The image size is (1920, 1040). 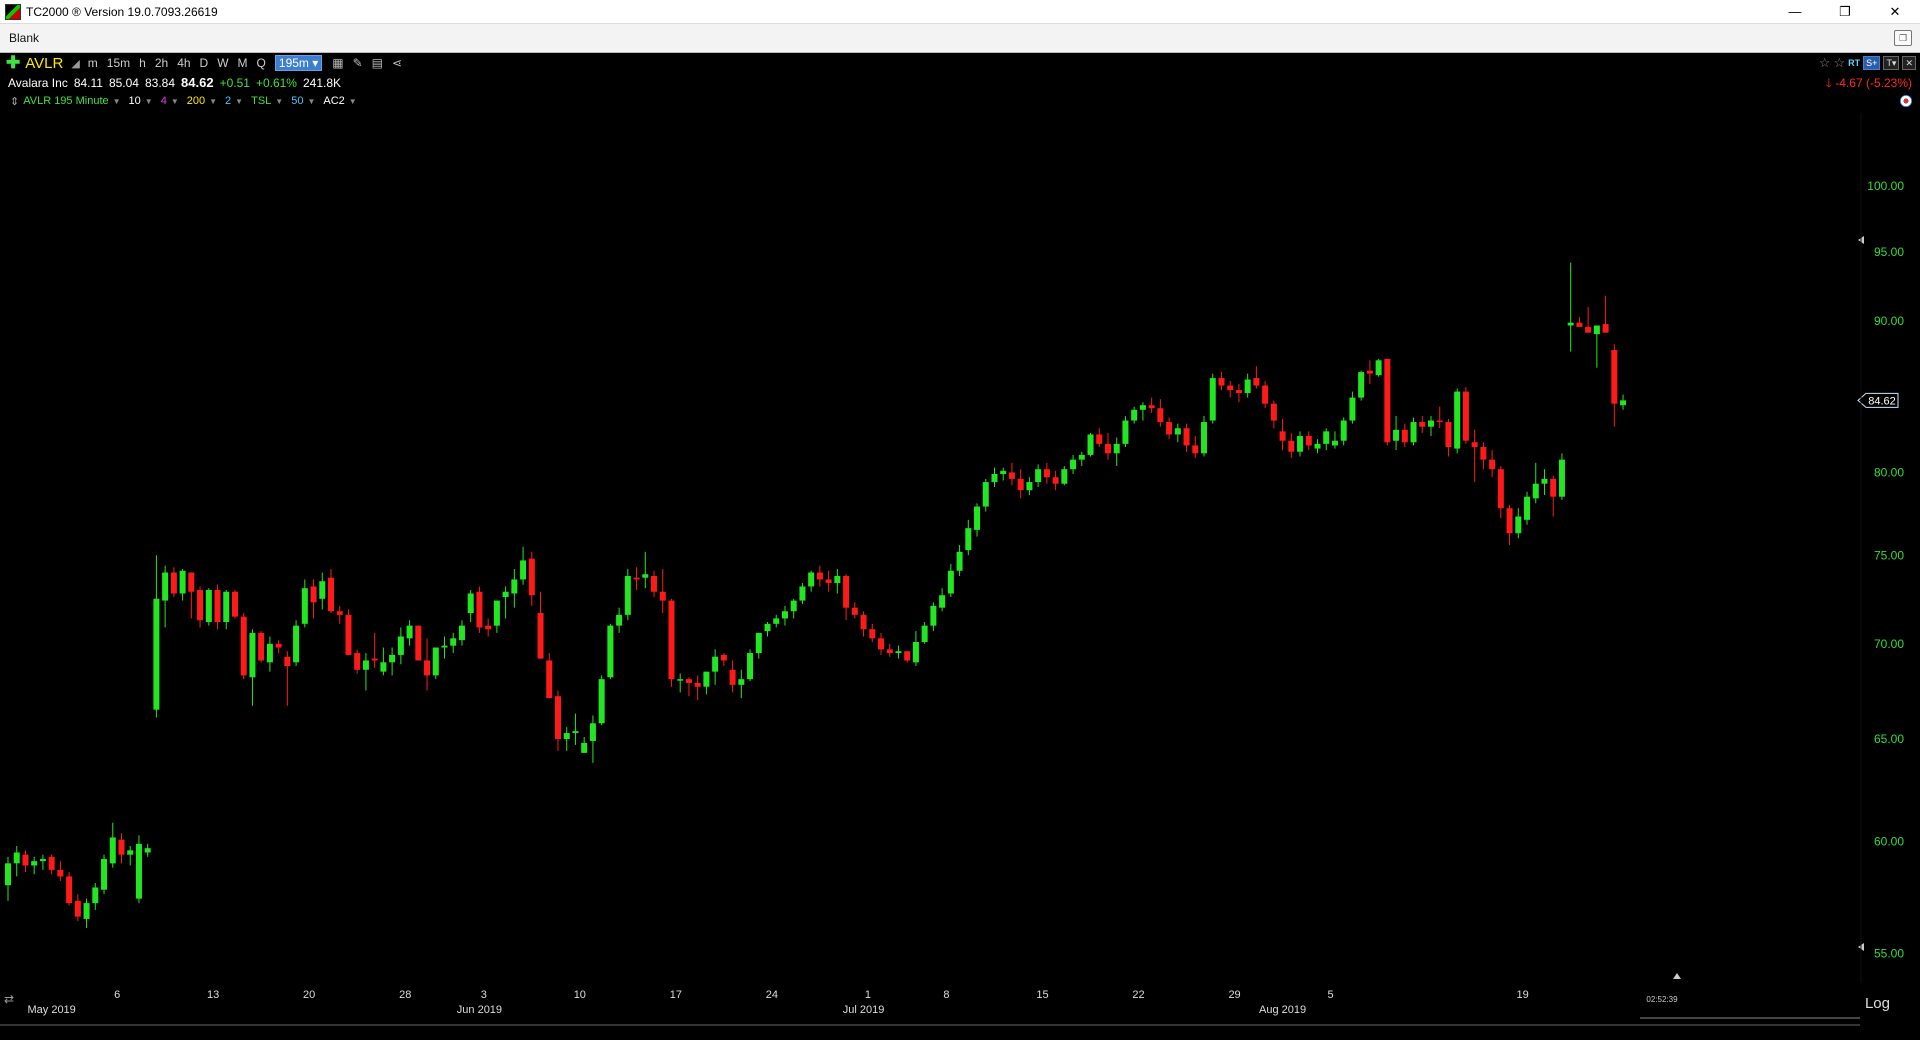 What do you see at coordinates (1878, 400) in the screenshot?
I see `last-price-tag: 84.62` at bounding box center [1878, 400].